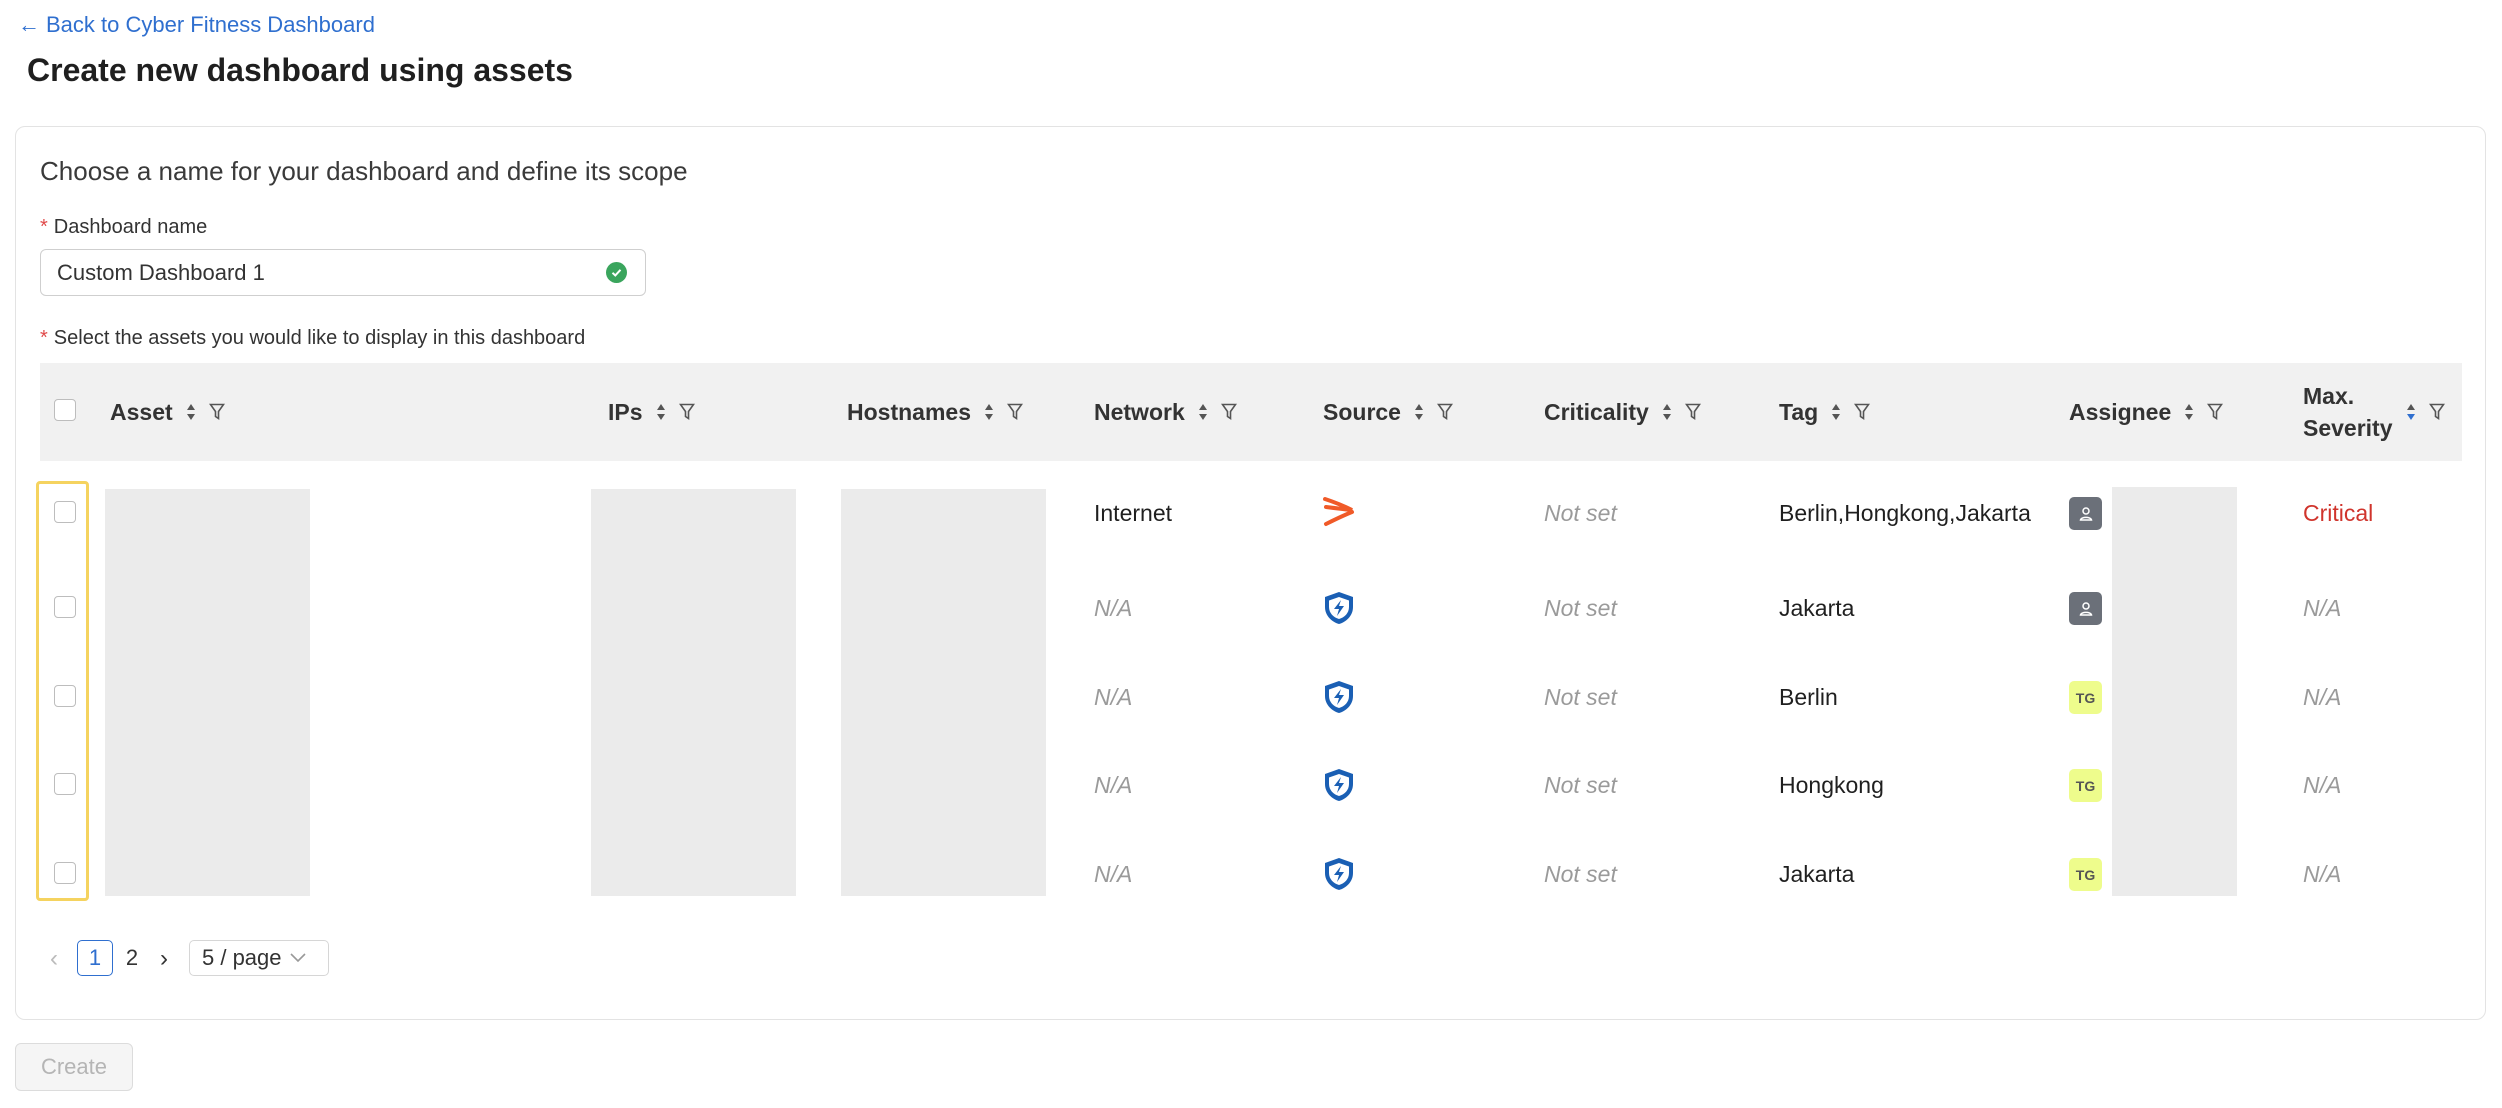 The image size is (2502, 1108). What do you see at coordinates (95, 958) in the screenshot?
I see `page-1-button: 1` at bounding box center [95, 958].